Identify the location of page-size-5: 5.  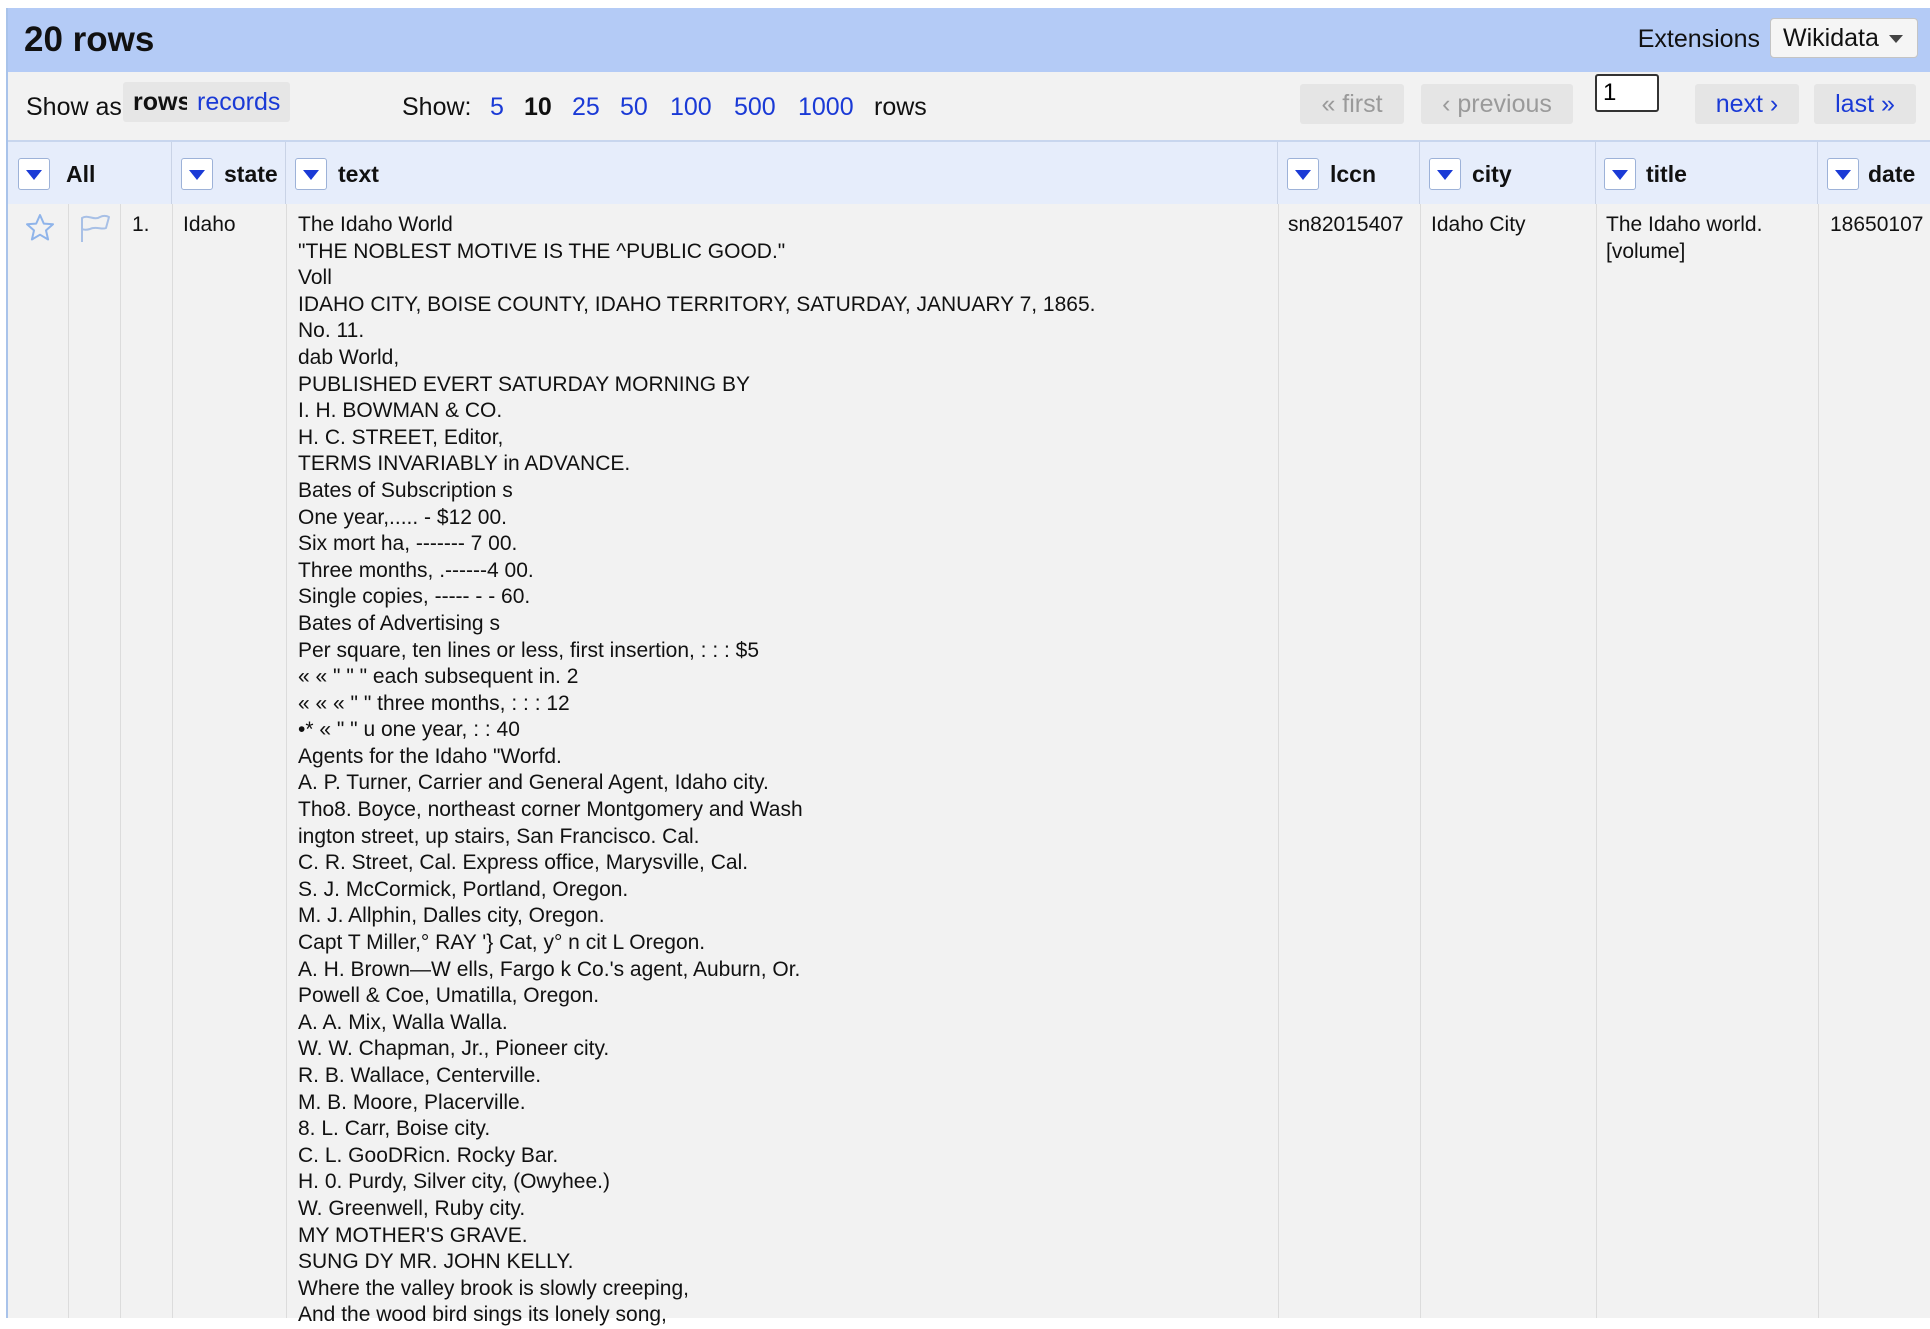
(497, 107).